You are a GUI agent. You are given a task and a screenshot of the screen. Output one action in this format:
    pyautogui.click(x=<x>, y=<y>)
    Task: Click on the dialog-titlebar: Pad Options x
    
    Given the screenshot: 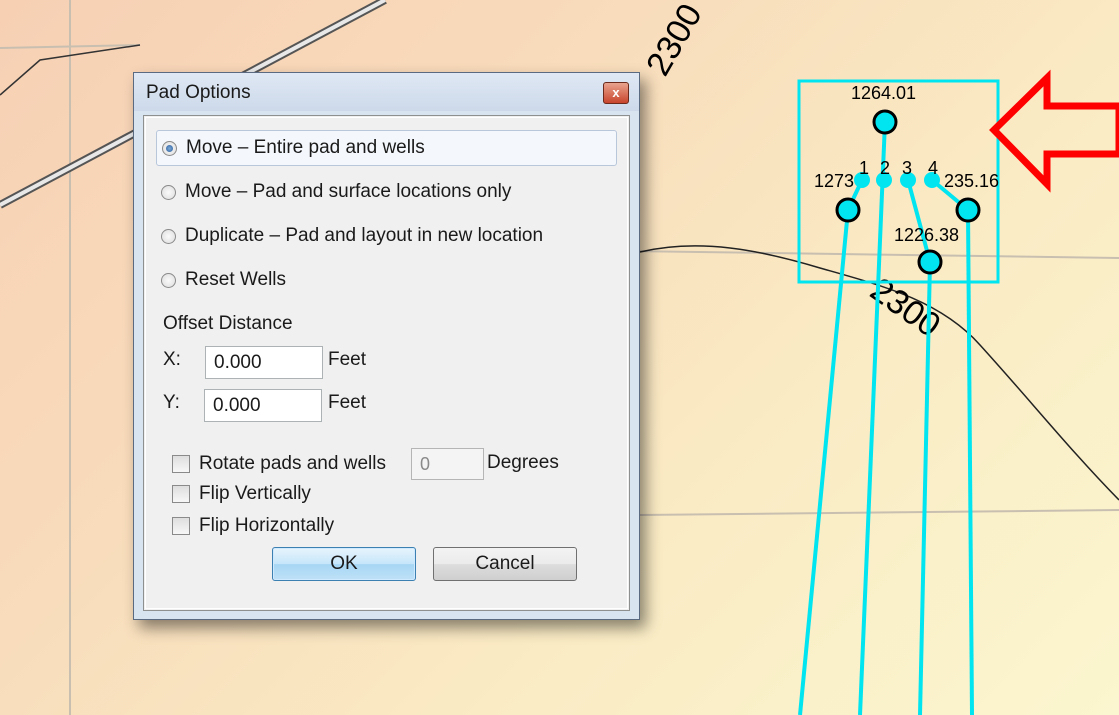 What is the action you would take?
    pyautogui.click(x=386, y=92)
    